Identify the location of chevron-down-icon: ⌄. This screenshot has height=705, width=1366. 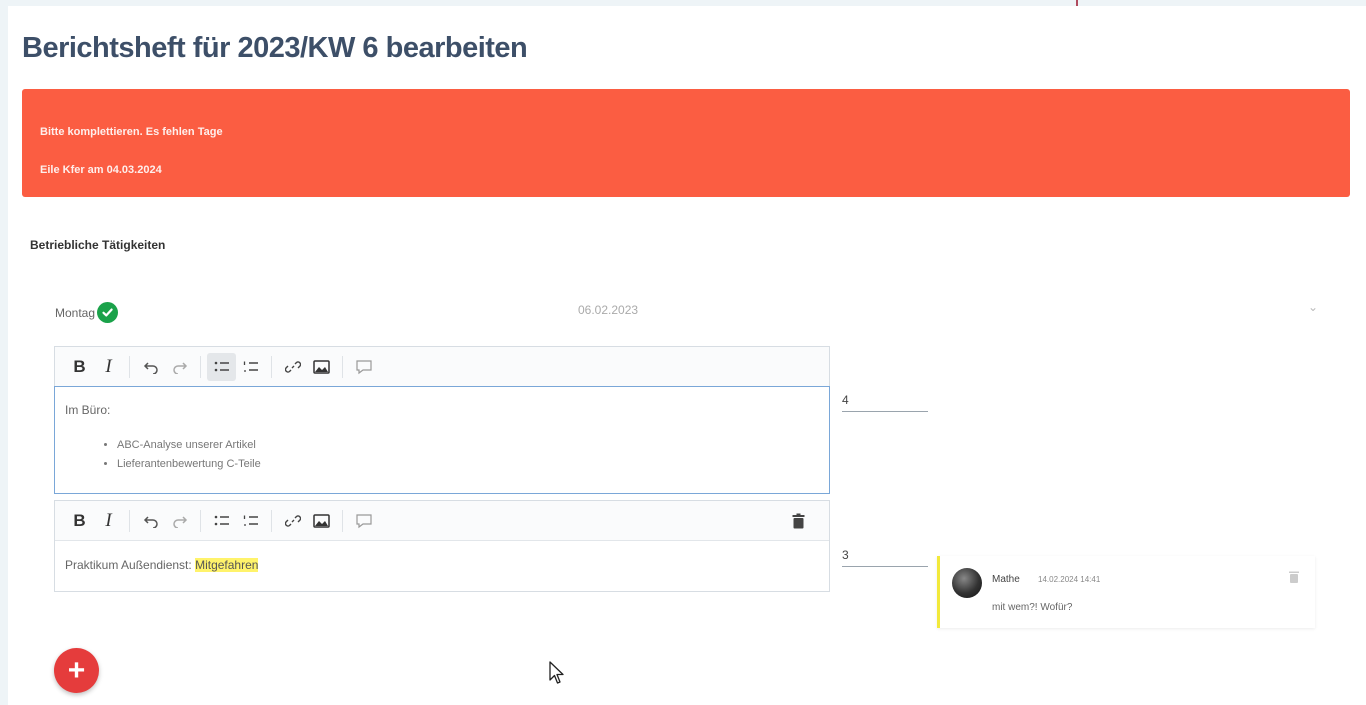
(1313, 307).